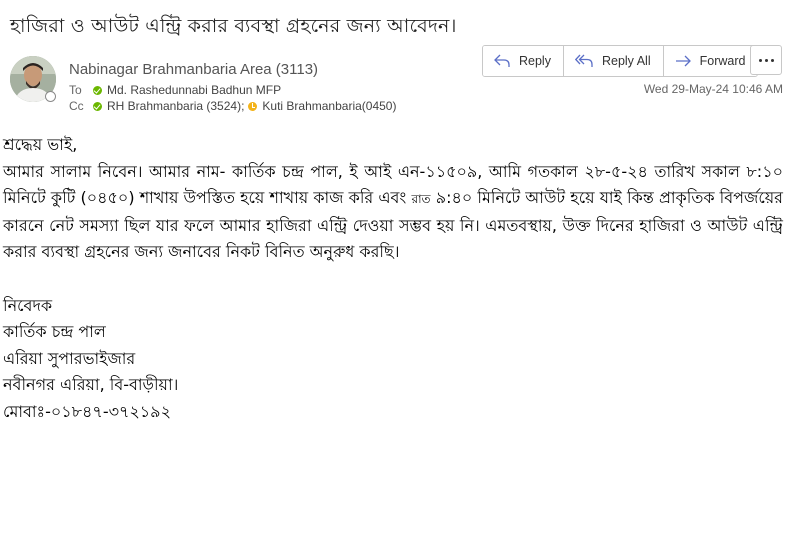 This screenshot has height=547, width=794. What do you see at coordinates (194, 90) in the screenshot?
I see `to-recipient: Md. Rashedunnabi Badhun MFP` at bounding box center [194, 90].